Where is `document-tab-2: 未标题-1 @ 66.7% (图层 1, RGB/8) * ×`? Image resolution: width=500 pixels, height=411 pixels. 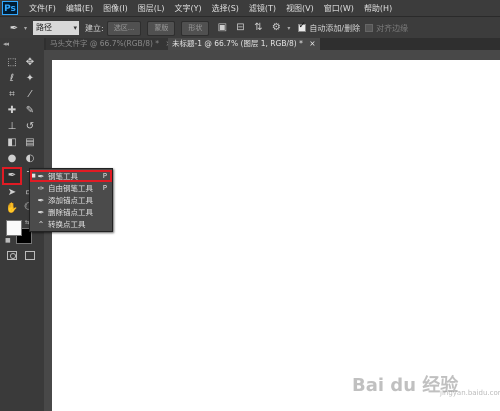 document-tab-2: 未标题-1 @ 66.7% (图层 1, RGB/8) * × is located at coordinates (244, 44).